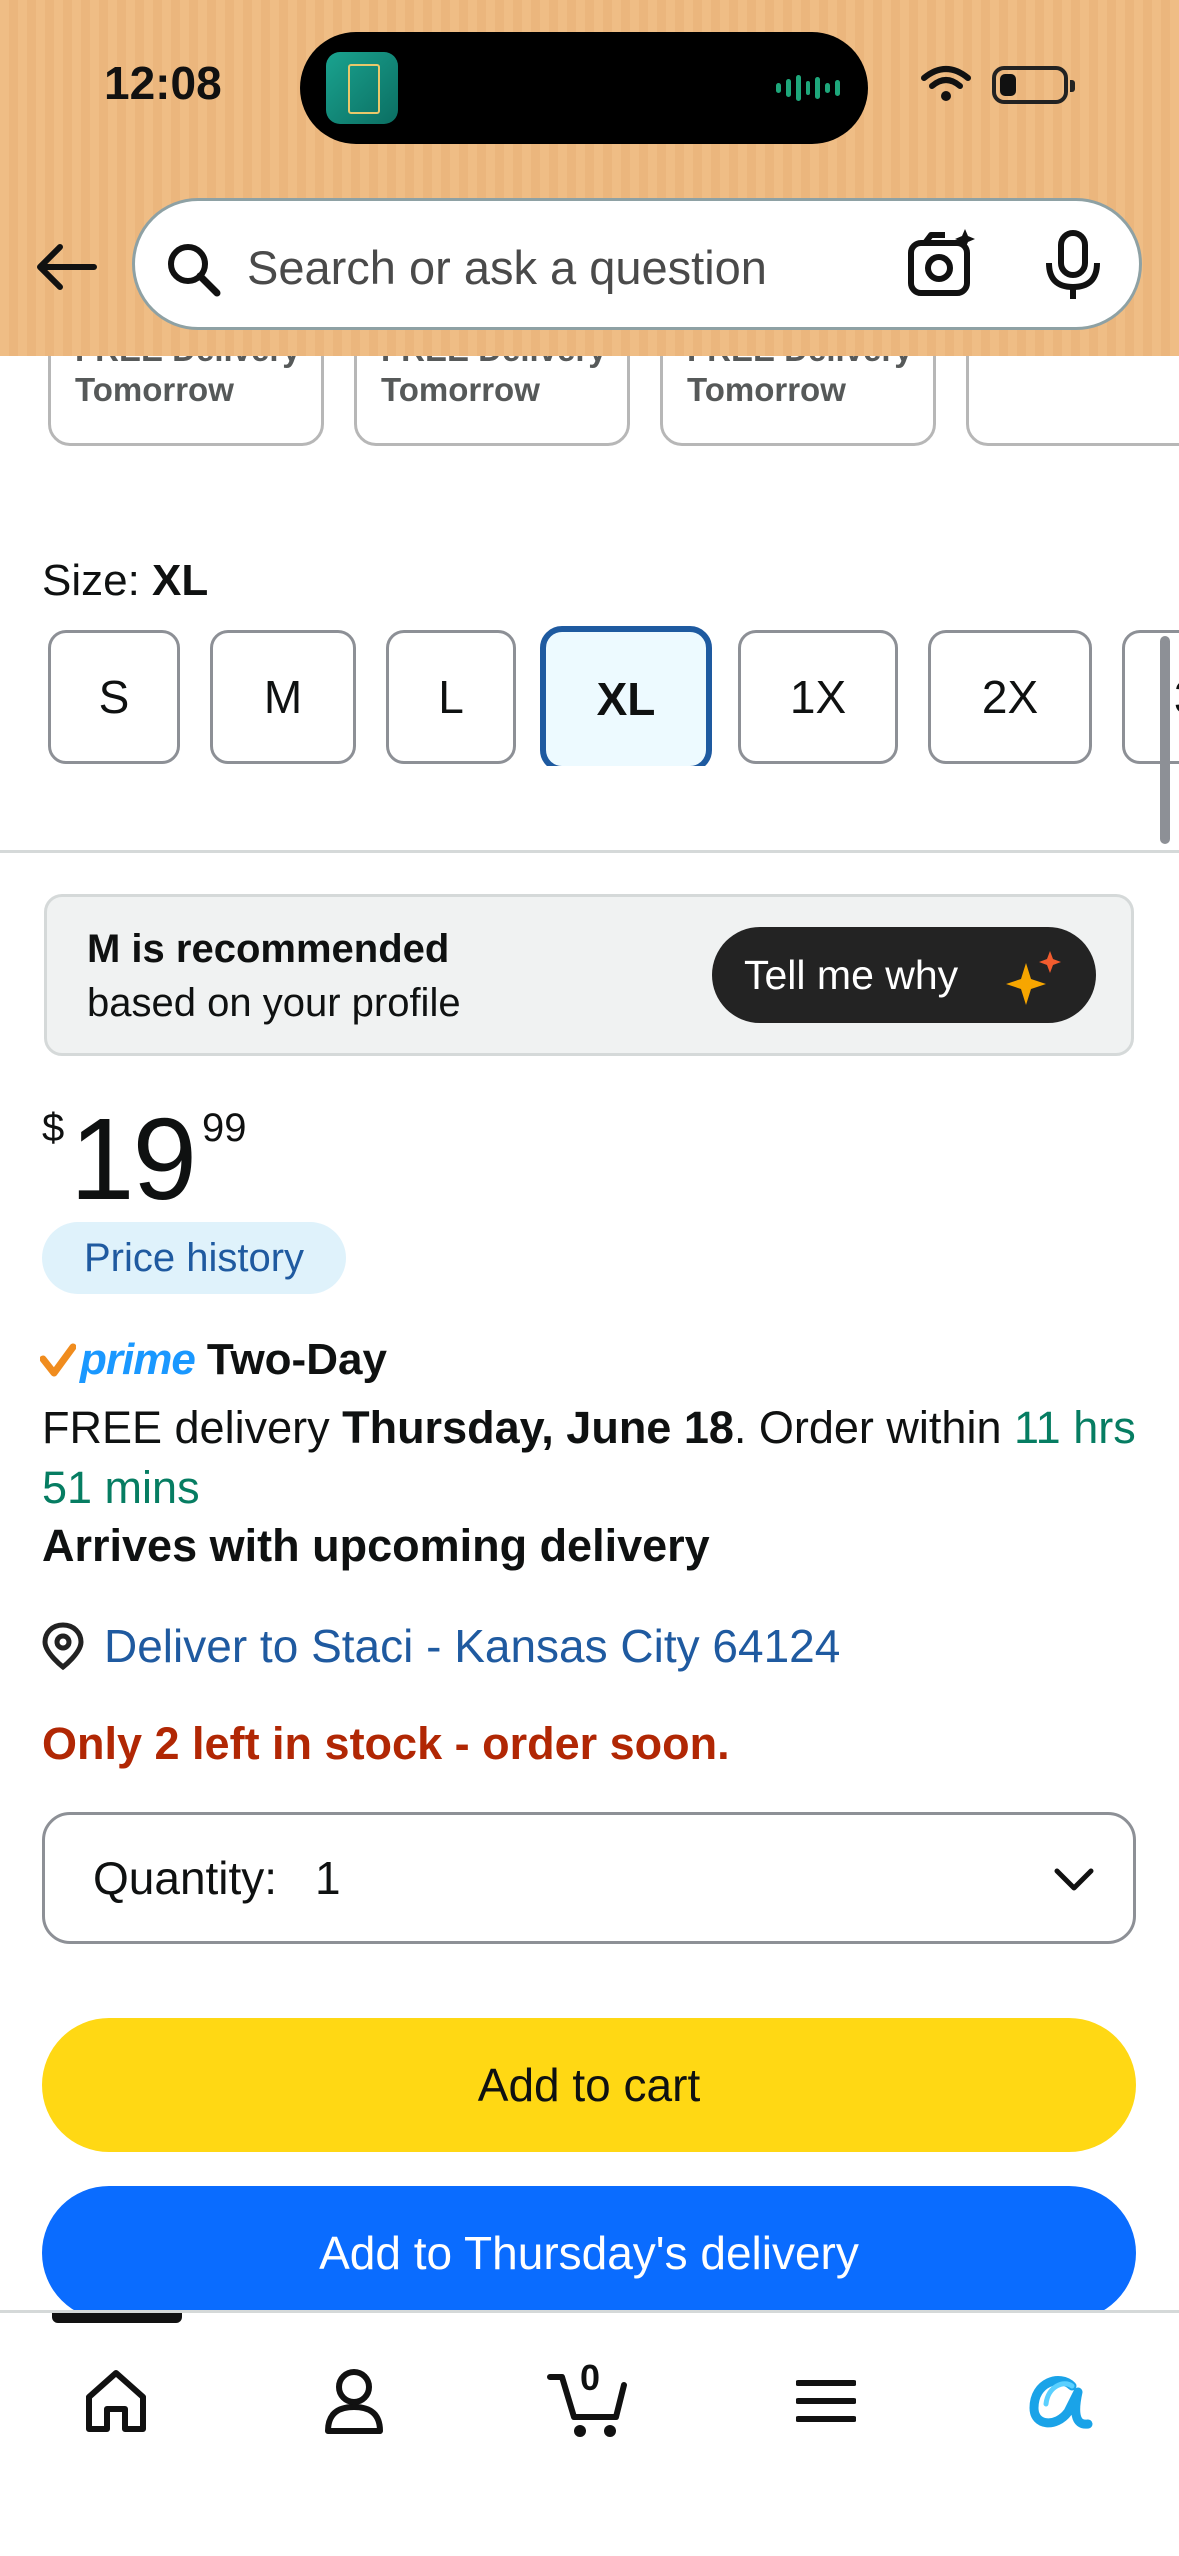 Image resolution: width=1179 pixels, height=2556 pixels. I want to click on status-indicators, so click(1000, 85).